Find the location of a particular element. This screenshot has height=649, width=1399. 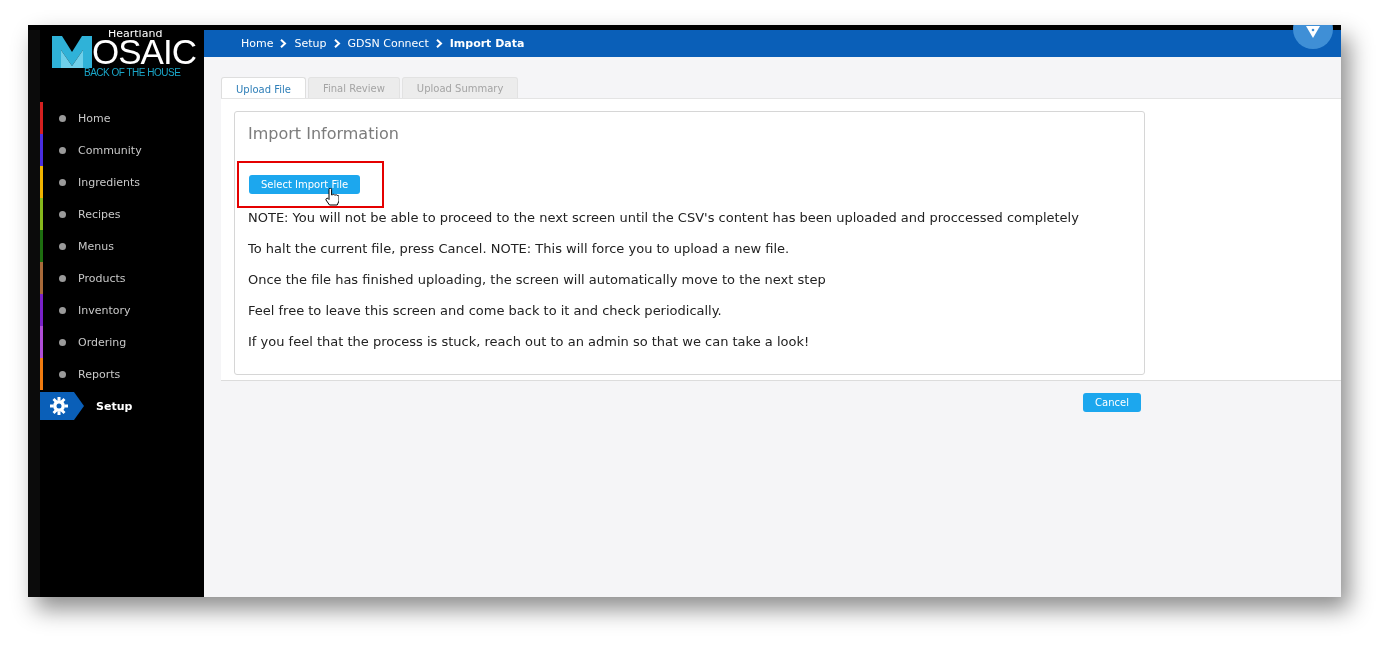

note-text: Once the file has finished uploading, the screen will automatically move to the next step is located at coordinates (537, 279).